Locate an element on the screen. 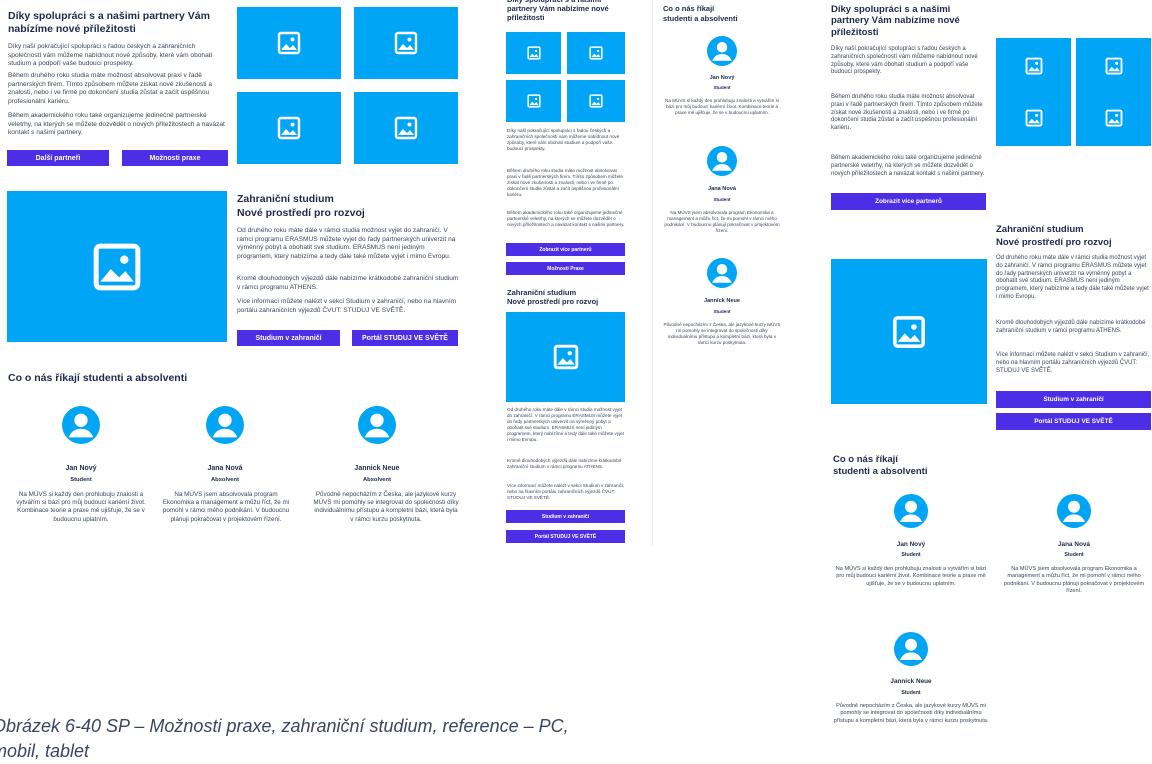 The height and width of the screenshot is (764, 1152). mobile-abroad-title-1: Zahraniční studium is located at coordinates (542, 292).